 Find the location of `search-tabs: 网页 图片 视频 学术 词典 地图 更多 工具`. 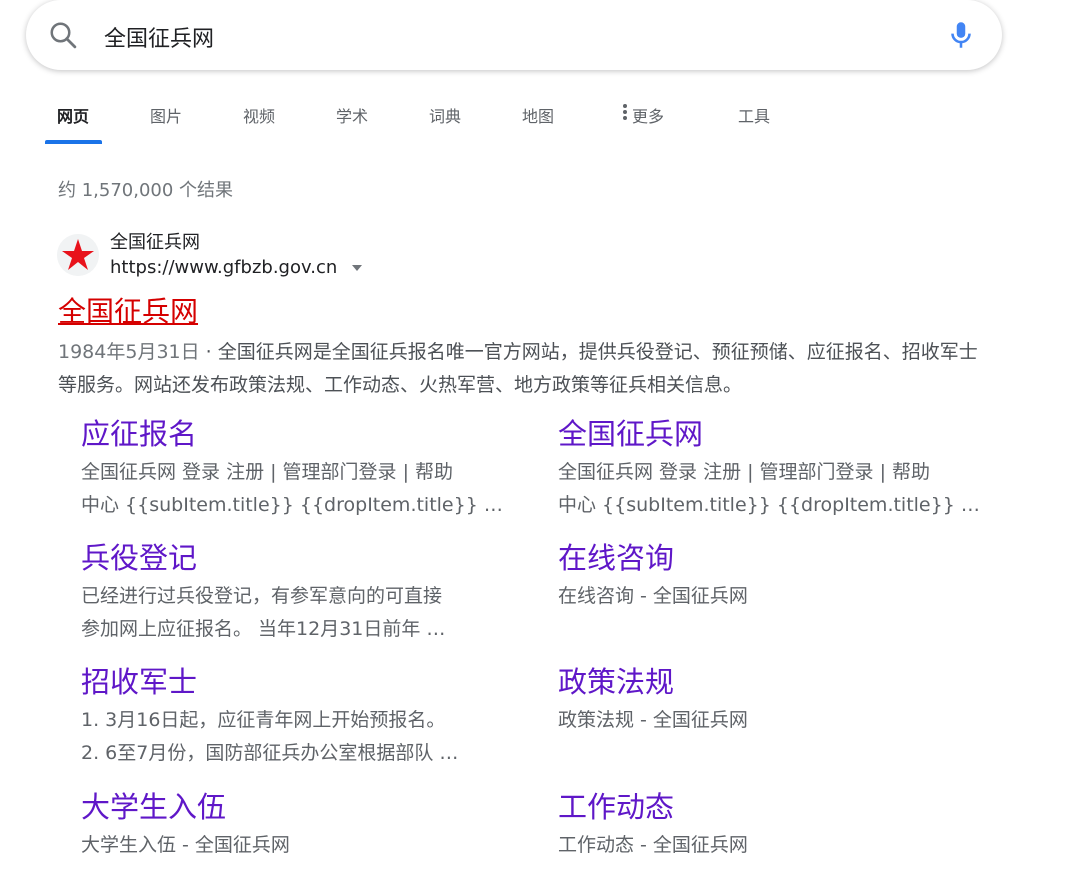

search-tabs: 网页 图片 视频 学术 词典 地图 更多 工具 is located at coordinates (543, 116).